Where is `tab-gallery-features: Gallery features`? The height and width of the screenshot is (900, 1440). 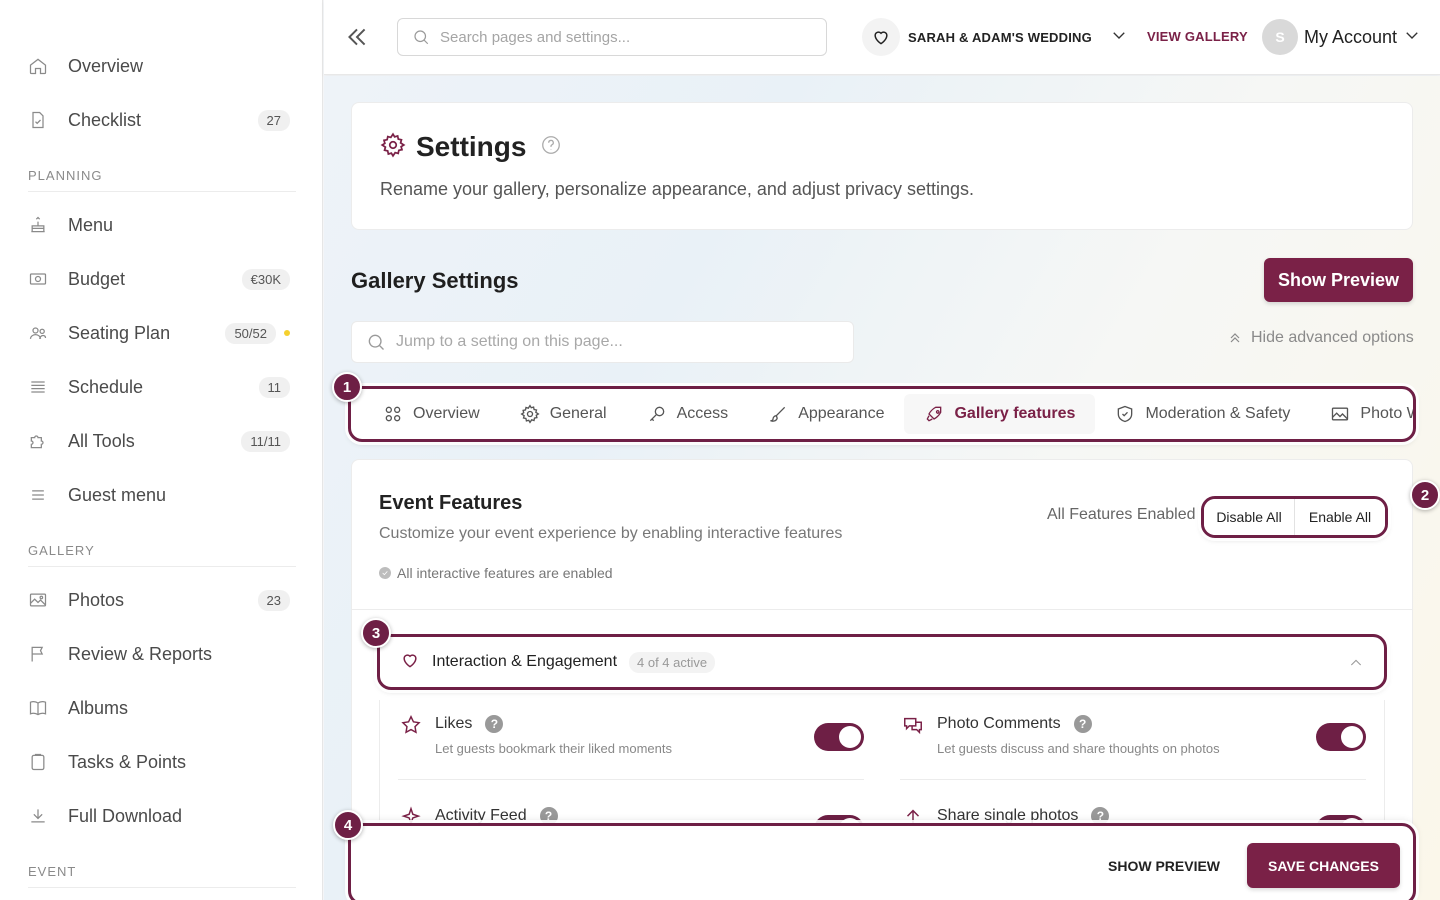
tab-gallery-features: Gallery features is located at coordinates (1000, 414).